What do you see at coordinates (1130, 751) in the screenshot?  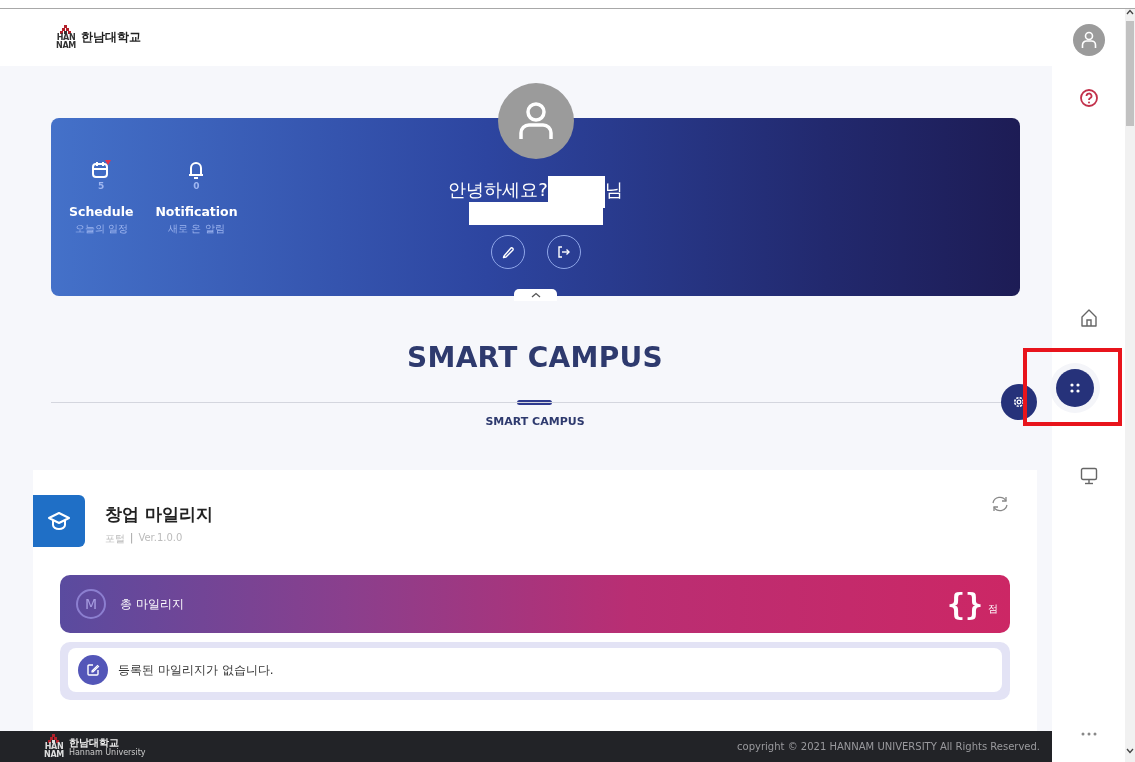 I see `scroll-down-icon` at bounding box center [1130, 751].